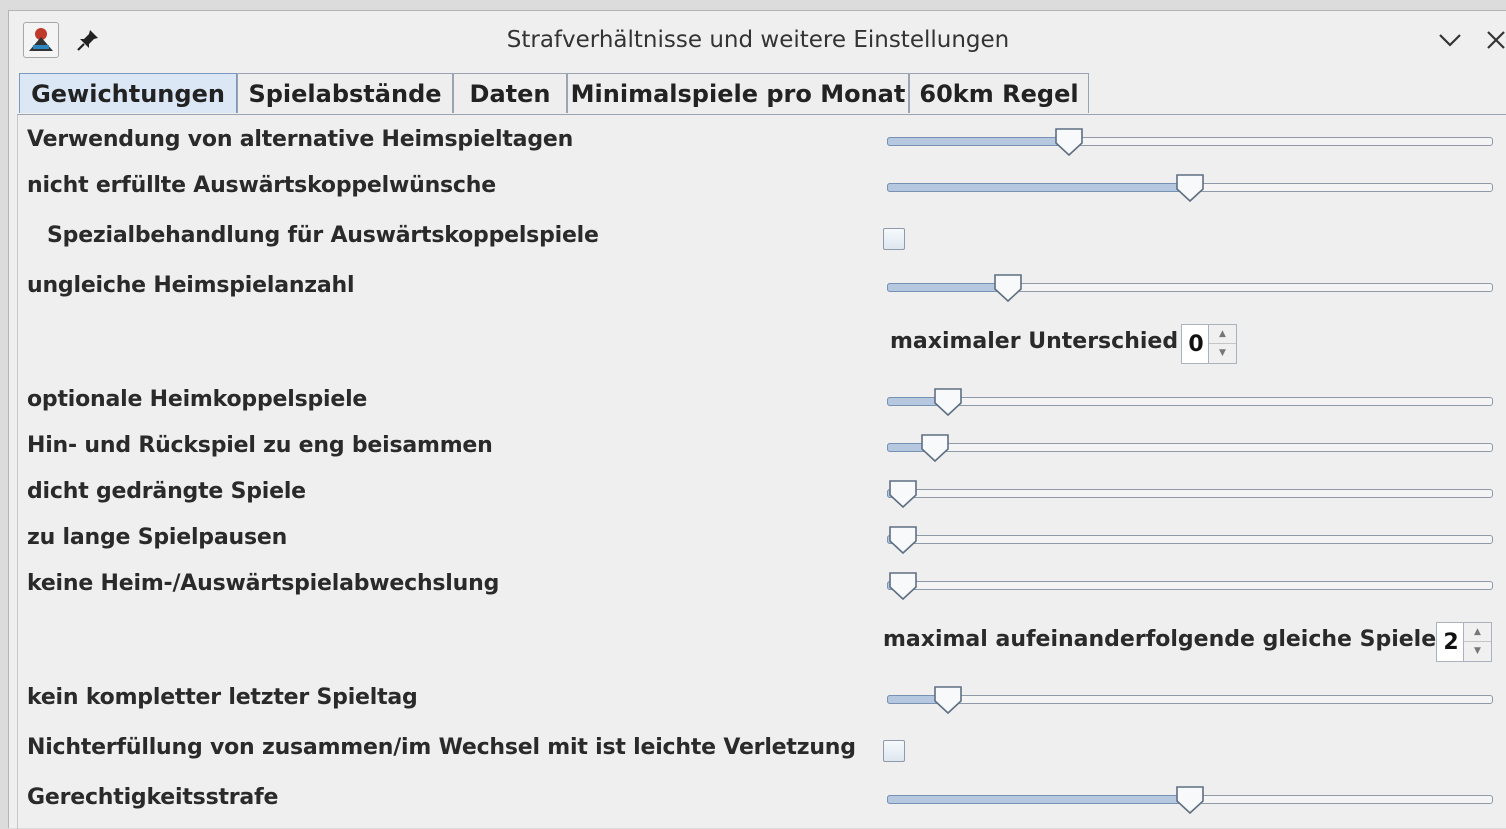 The height and width of the screenshot is (829, 1506). I want to click on slider-fairness-penalty, so click(1190, 800).